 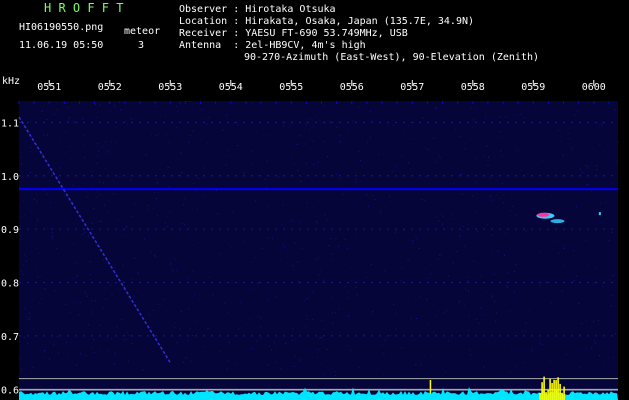 What do you see at coordinates (11, 81) in the screenshot?
I see `y-axis-label: kHz` at bounding box center [11, 81].